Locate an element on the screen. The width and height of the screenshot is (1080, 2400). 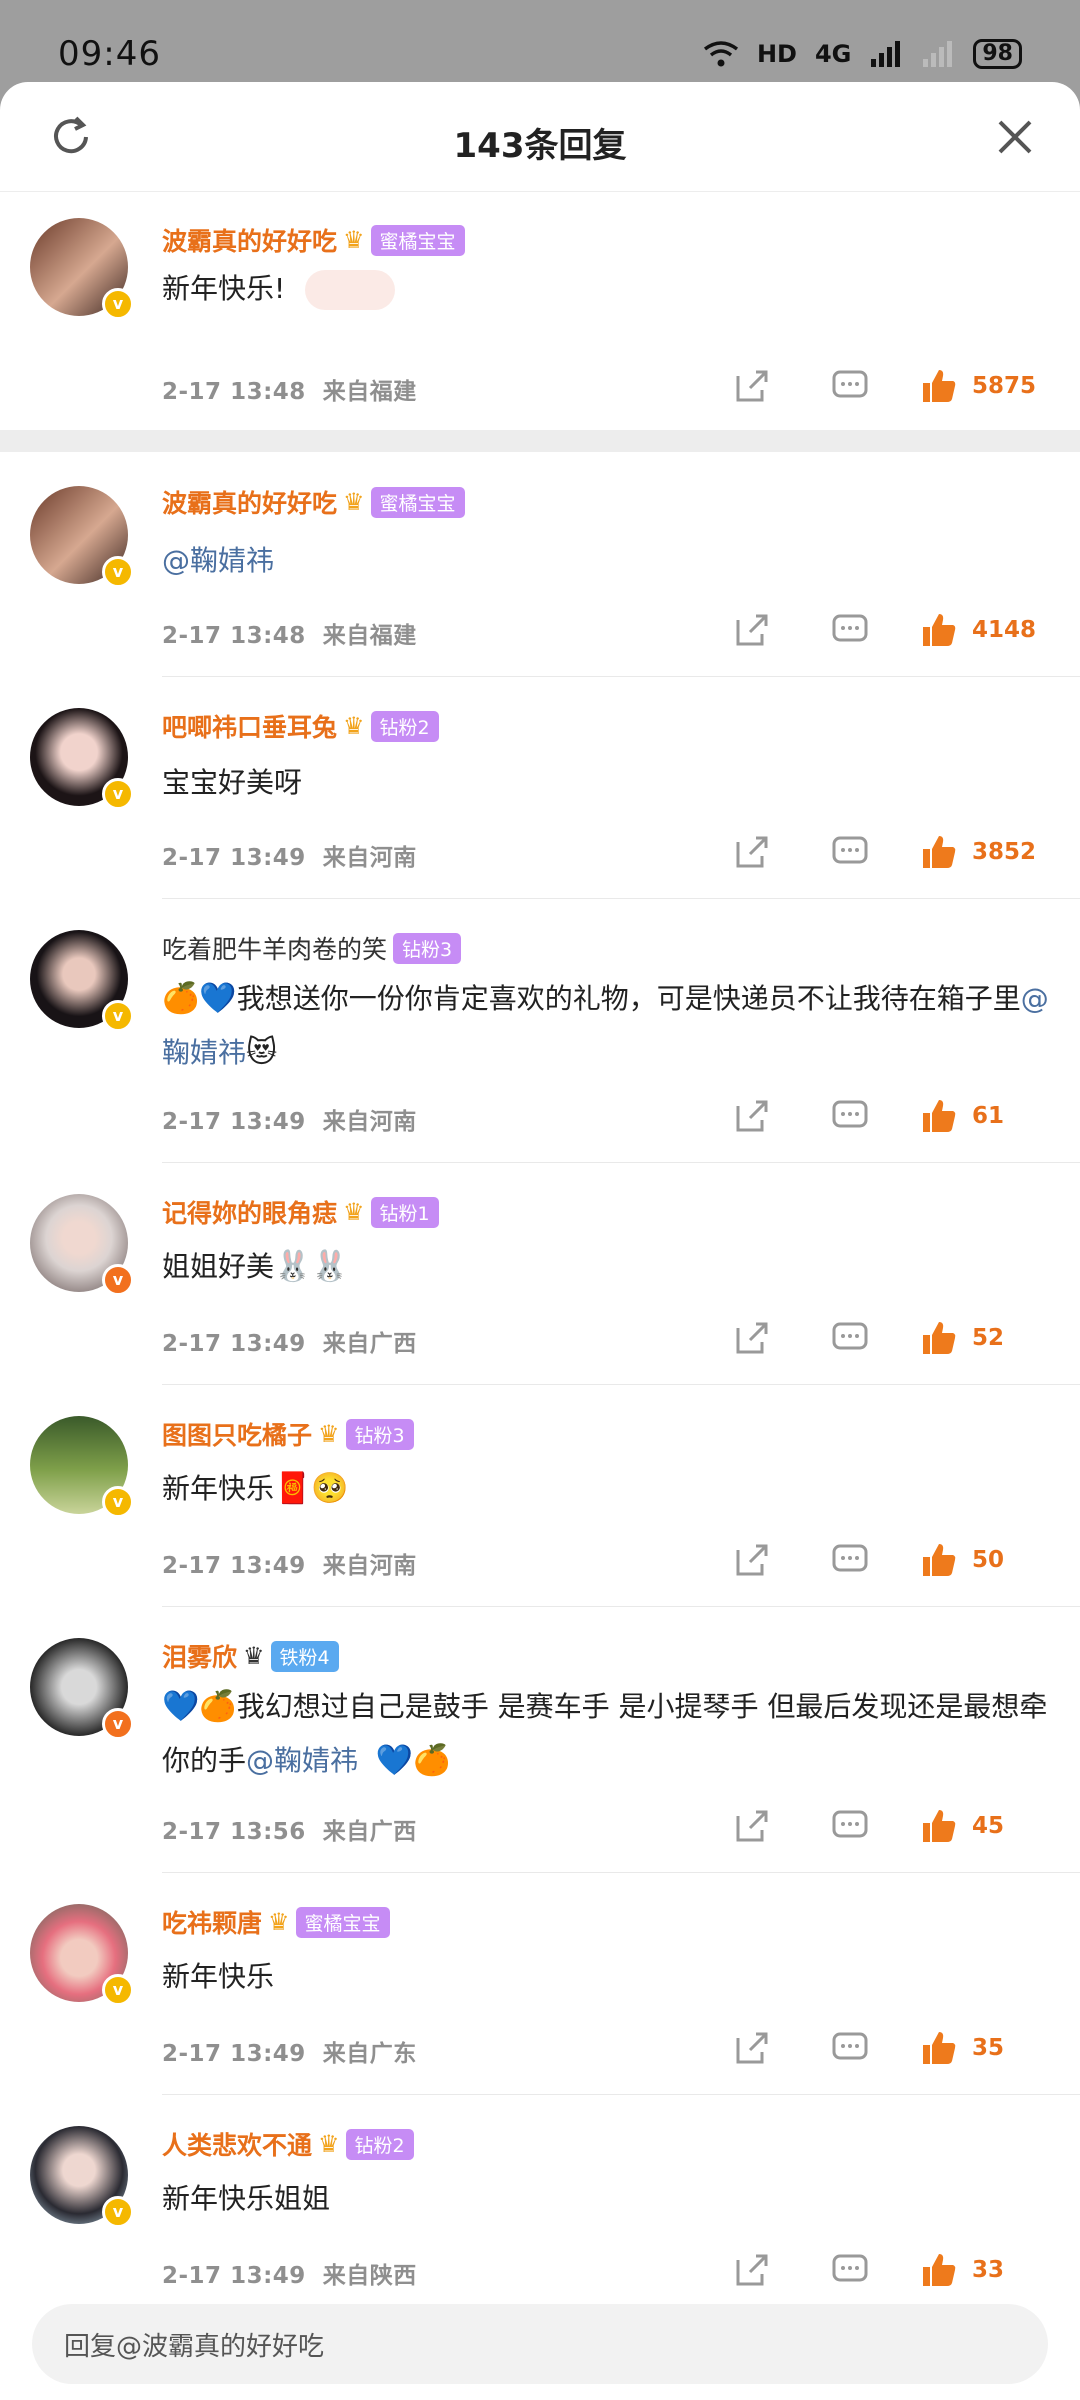
username: 吃着肥牛羊肉卷的笑 is located at coordinates (274, 948).